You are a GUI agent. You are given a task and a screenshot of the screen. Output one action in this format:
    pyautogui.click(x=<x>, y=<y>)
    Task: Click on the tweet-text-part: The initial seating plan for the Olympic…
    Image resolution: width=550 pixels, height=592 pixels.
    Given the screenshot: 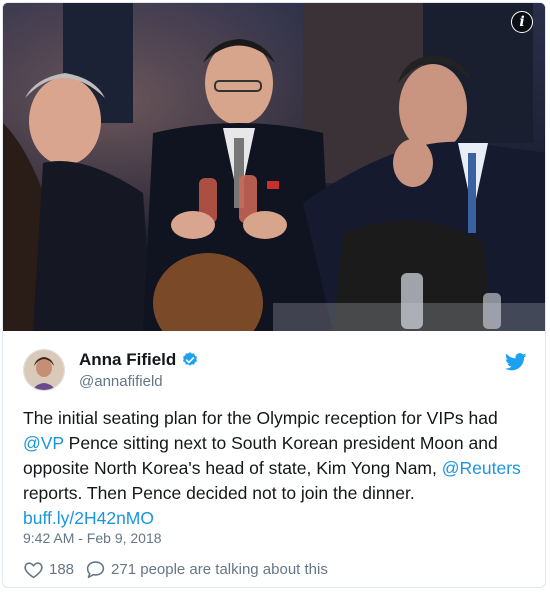 What is the action you would take?
    pyautogui.click(x=260, y=418)
    